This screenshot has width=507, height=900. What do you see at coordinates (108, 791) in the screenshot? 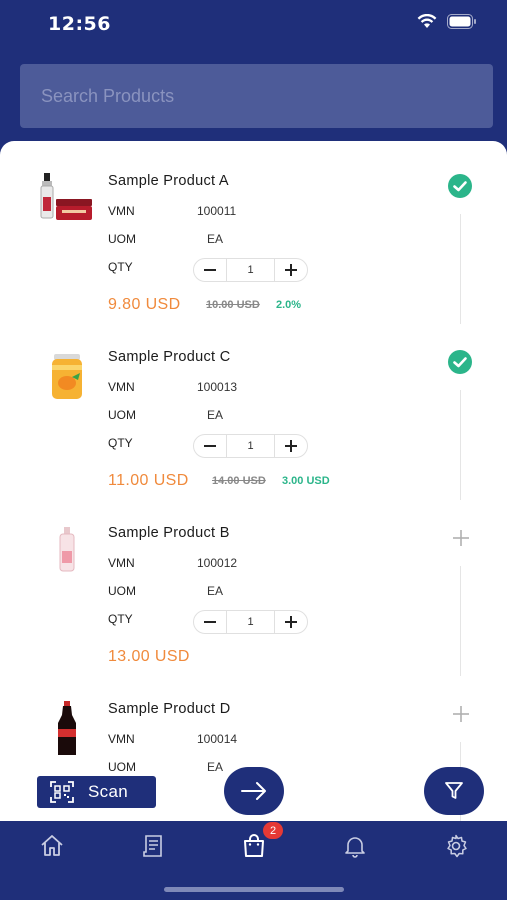
I see `scan-label: Scan` at bounding box center [108, 791].